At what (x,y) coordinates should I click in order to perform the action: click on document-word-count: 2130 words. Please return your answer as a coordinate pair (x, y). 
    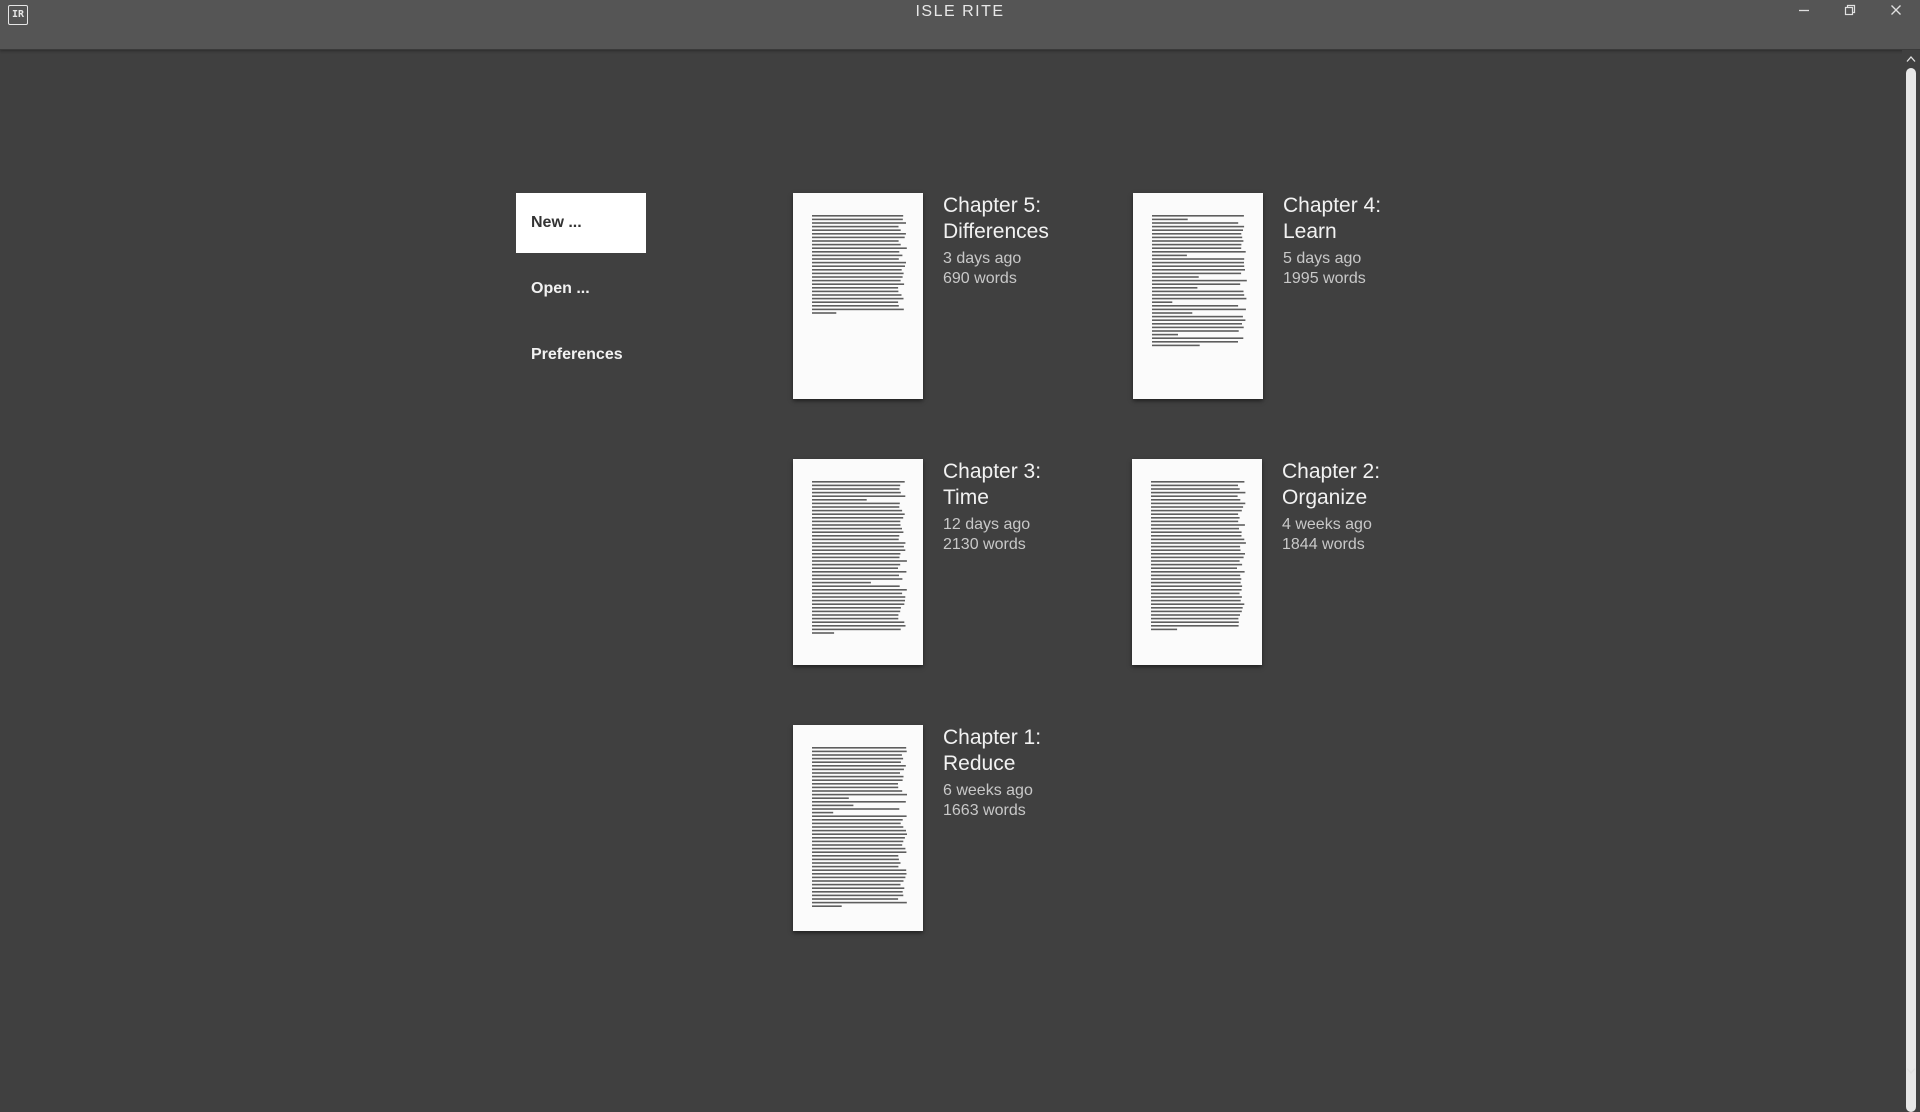
    Looking at the image, I should click on (984, 544).